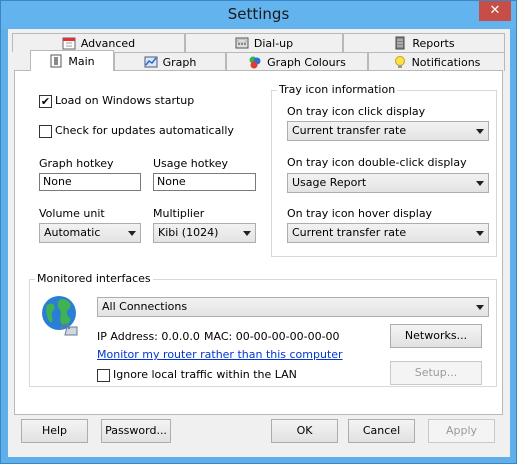 The width and height of the screenshot is (517, 464). What do you see at coordinates (377, 162) in the screenshot?
I see `tray-double-click-label: On tray icon double-click display` at bounding box center [377, 162].